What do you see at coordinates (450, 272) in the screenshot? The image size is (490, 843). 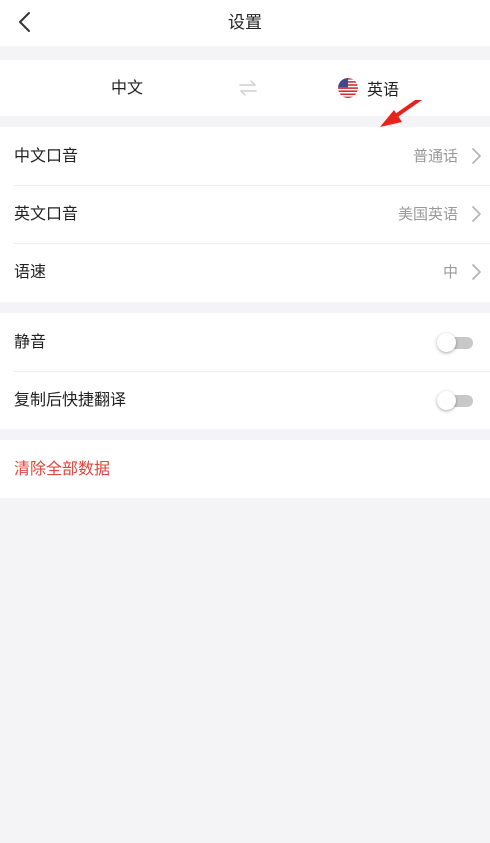 I see `speech-rate-value: 中` at bounding box center [450, 272].